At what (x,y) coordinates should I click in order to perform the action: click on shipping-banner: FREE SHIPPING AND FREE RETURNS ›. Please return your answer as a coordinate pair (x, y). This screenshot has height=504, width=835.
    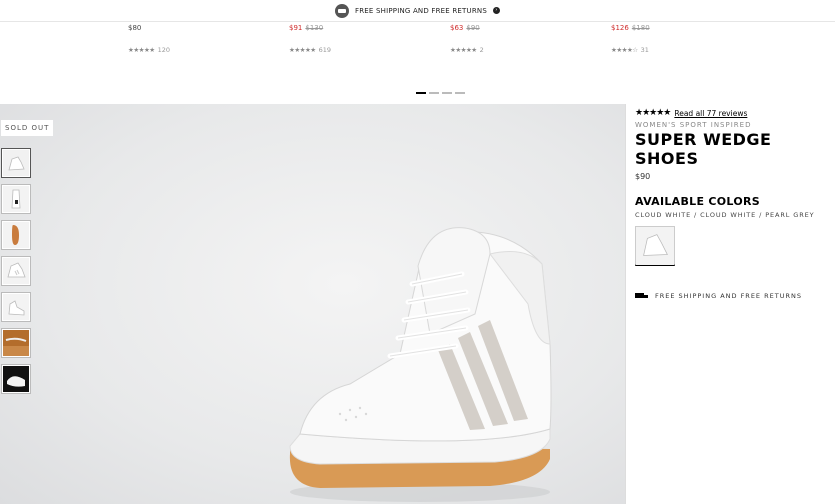
    Looking at the image, I should click on (417, 11).